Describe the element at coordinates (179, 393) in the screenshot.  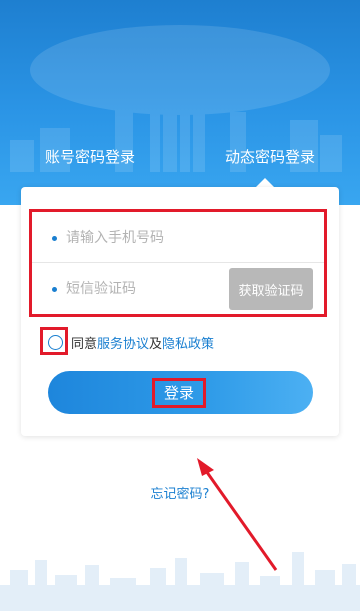
I see `login-button-label: 登录` at that location.